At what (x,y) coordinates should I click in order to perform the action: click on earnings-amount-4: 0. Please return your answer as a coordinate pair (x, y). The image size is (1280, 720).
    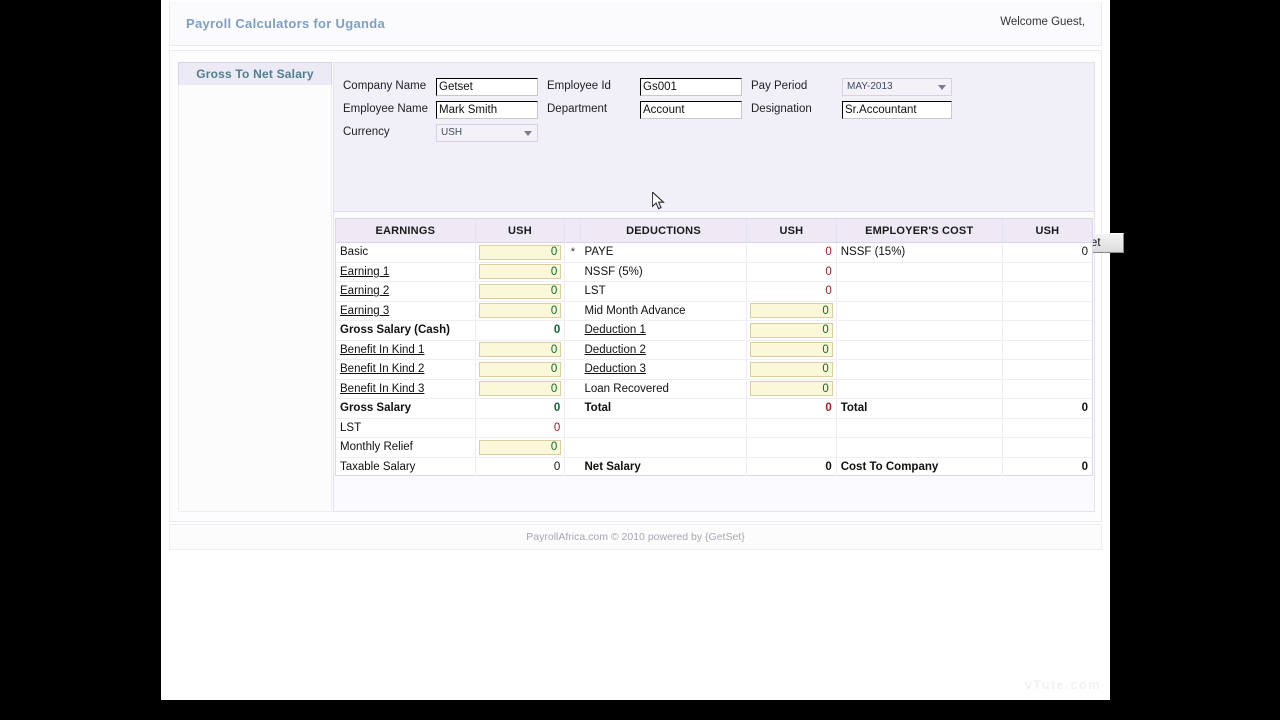
    Looking at the image, I should click on (520, 330).